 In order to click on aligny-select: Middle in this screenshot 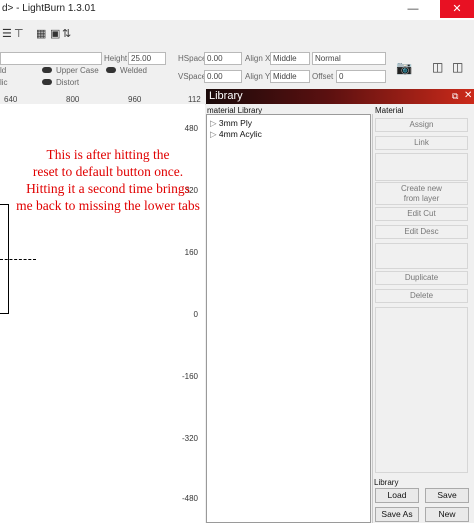, I will do `click(290, 76)`.